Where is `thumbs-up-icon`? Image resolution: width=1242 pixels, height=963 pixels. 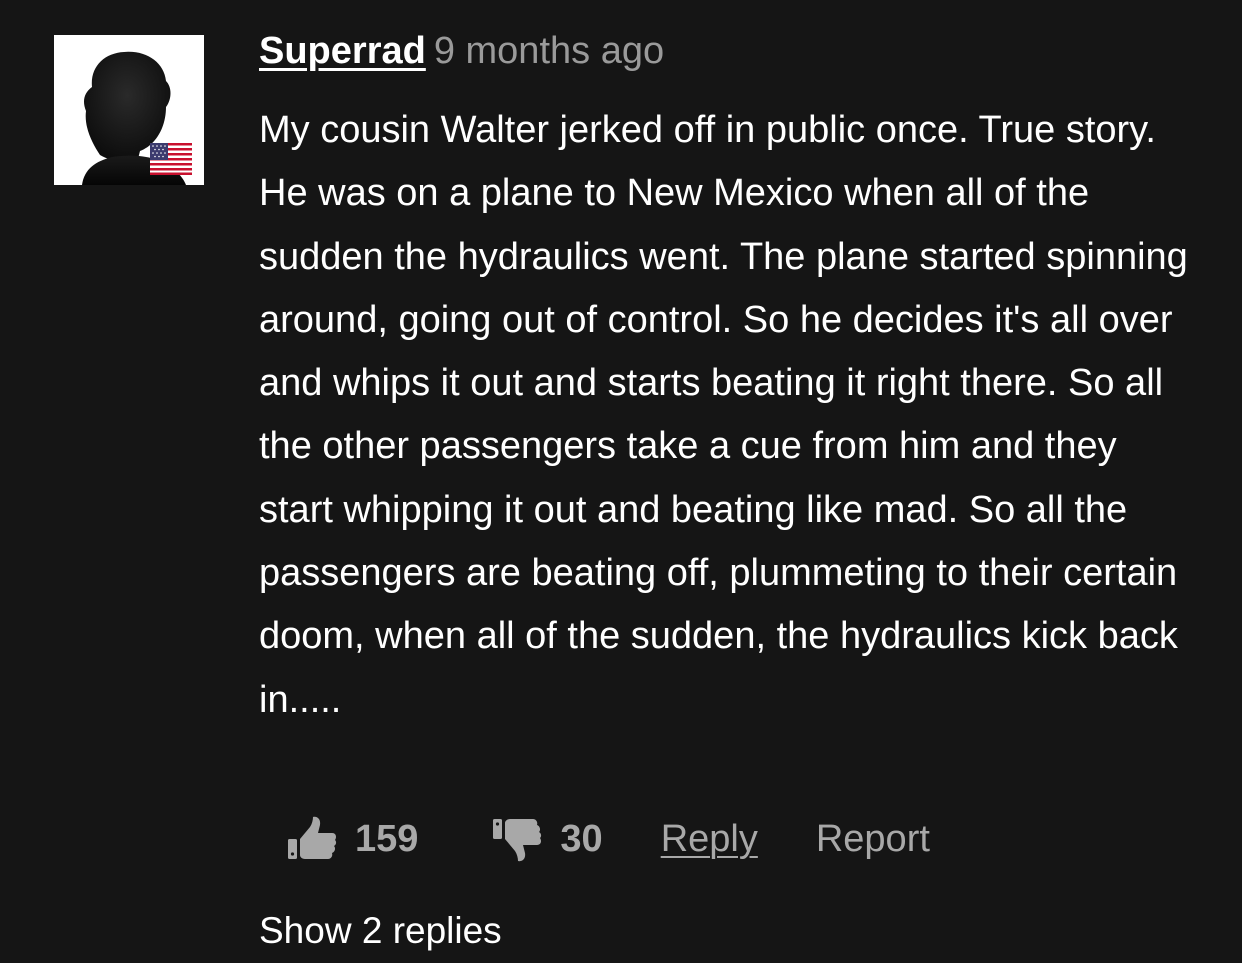 thumbs-up-icon is located at coordinates (312, 837).